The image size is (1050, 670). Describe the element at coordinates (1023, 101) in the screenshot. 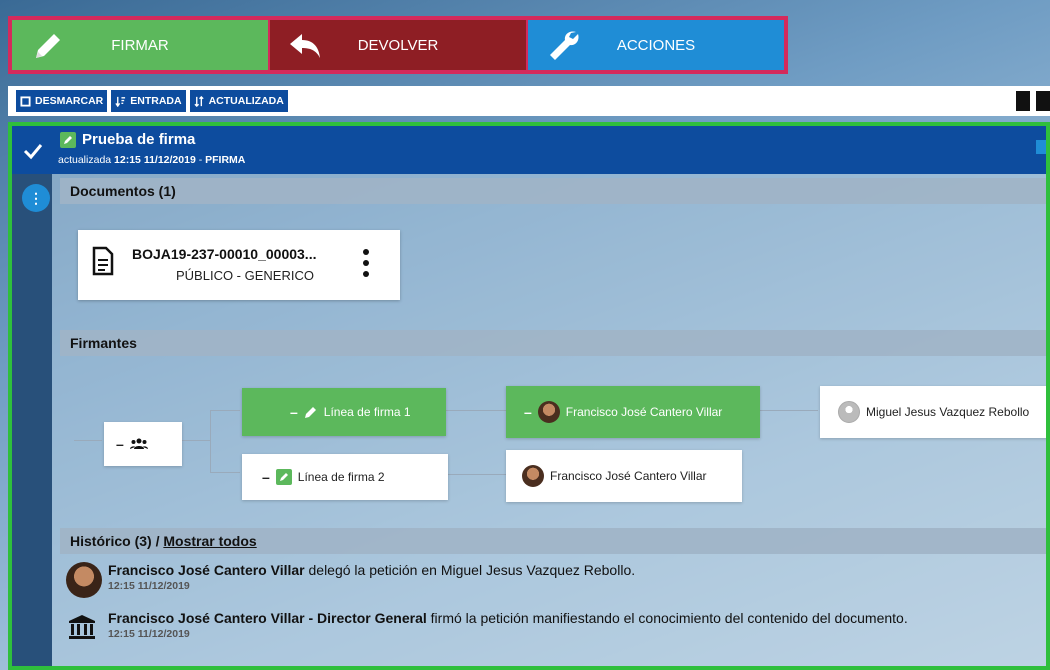

I see `excel-export-icon` at that location.